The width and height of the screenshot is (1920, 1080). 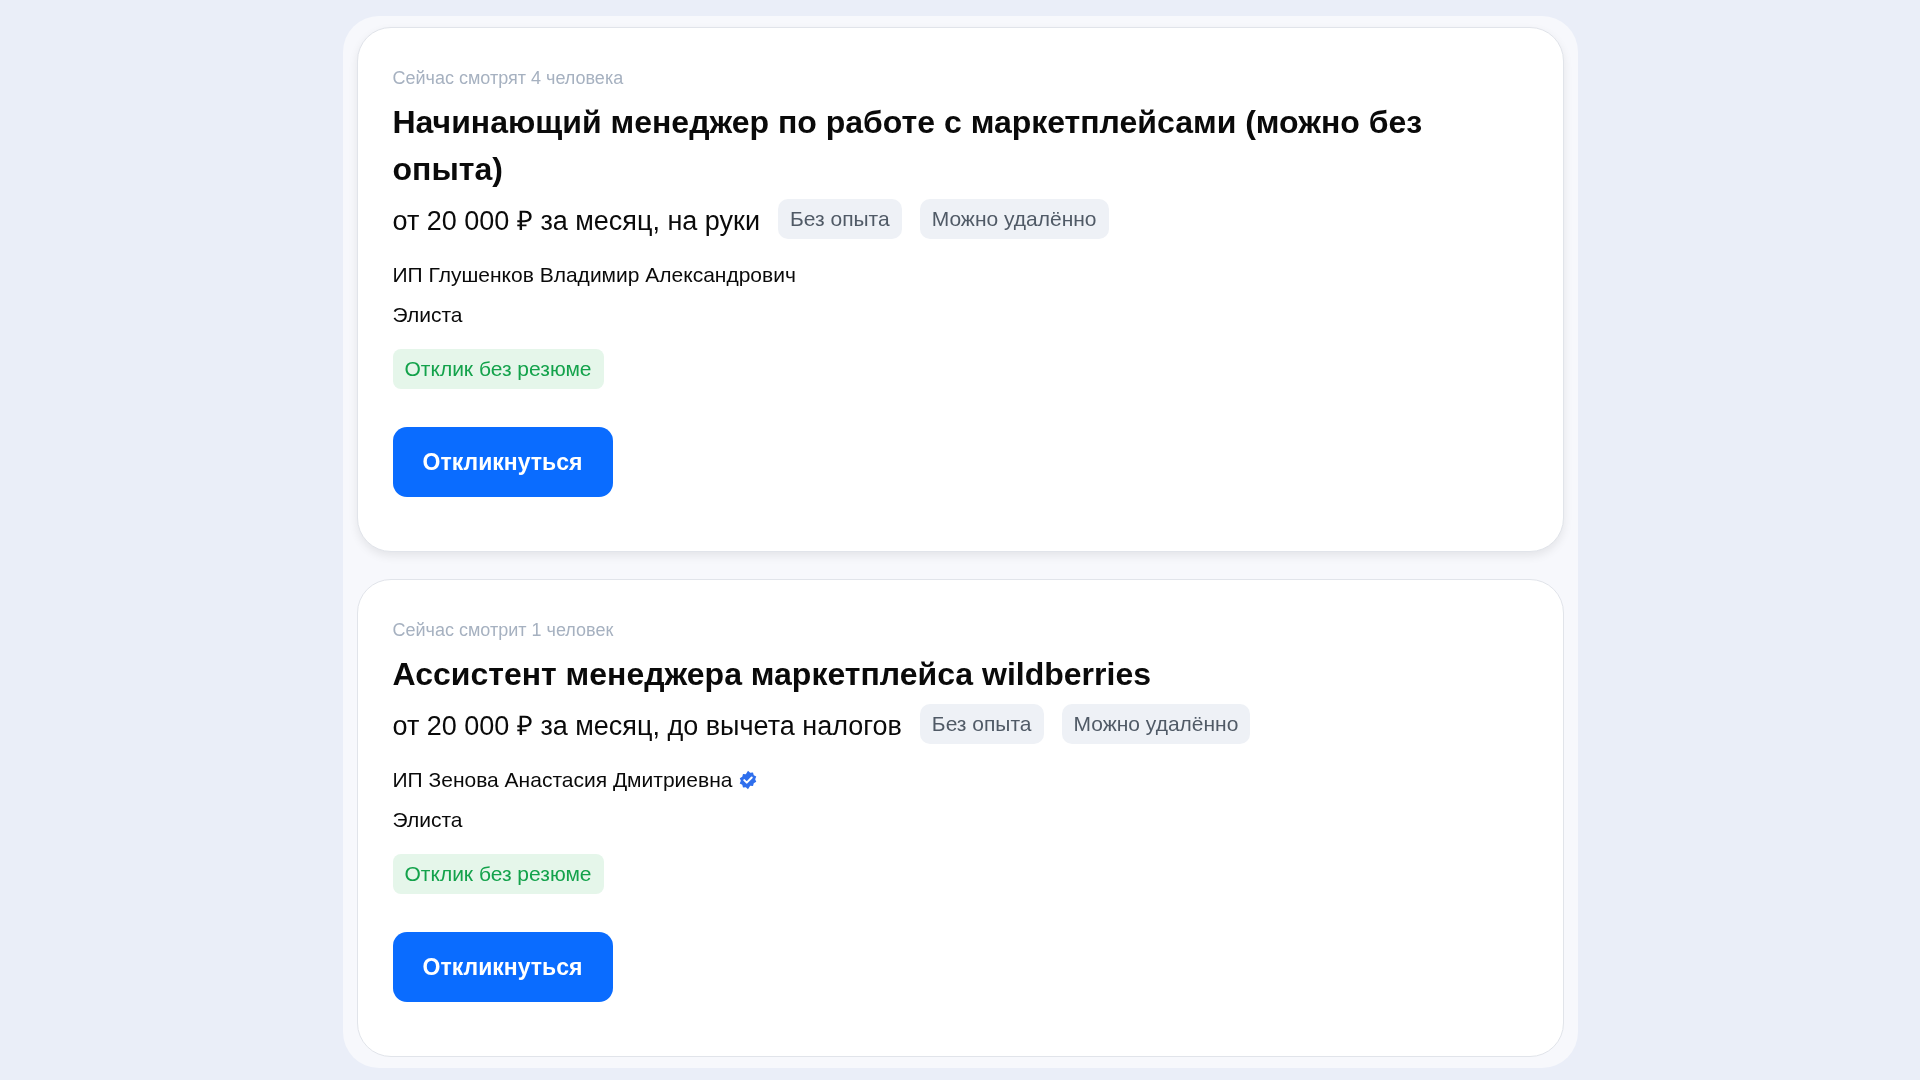 What do you see at coordinates (957, 146) in the screenshot?
I see `vacancy-title: Начинающий менеджер по работе с маркетплейсами (можно без опыта)` at bounding box center [957, 146].